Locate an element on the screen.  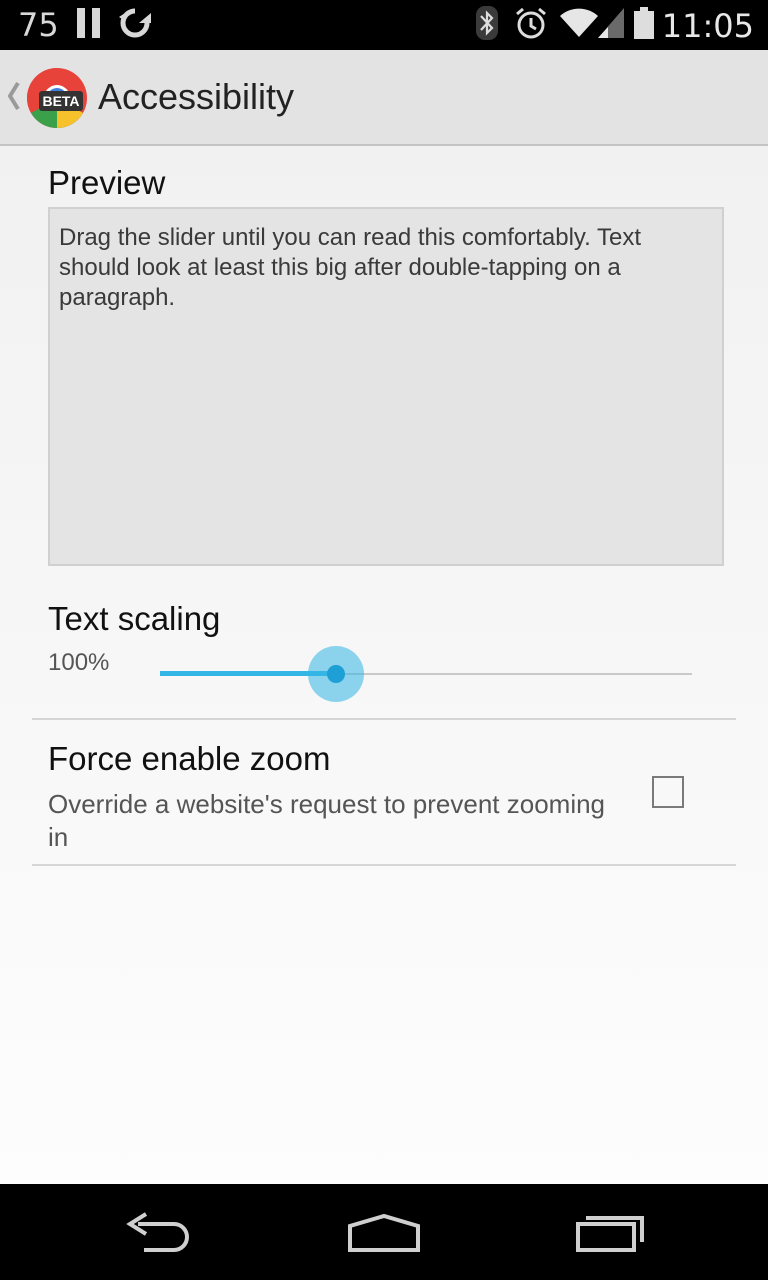
pause-icon is located at coordinates (88, 25).